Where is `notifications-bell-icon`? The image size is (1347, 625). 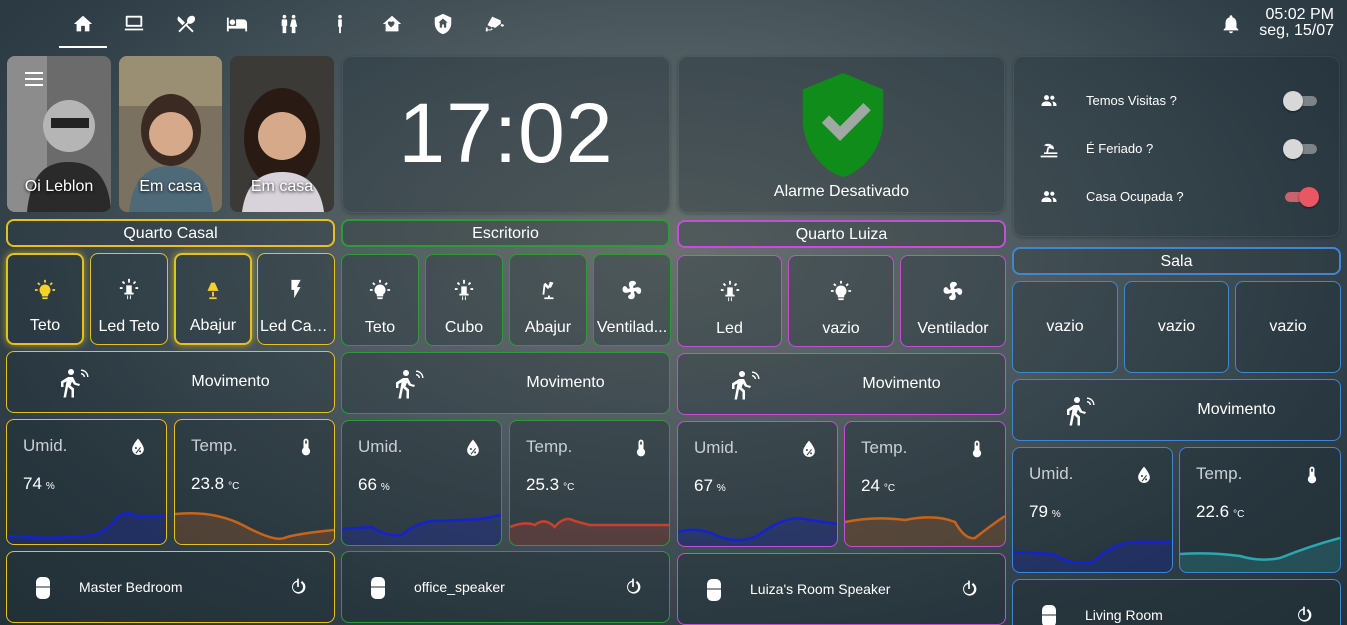 notifications-bell-icon is located at coordinates (1231, 24).